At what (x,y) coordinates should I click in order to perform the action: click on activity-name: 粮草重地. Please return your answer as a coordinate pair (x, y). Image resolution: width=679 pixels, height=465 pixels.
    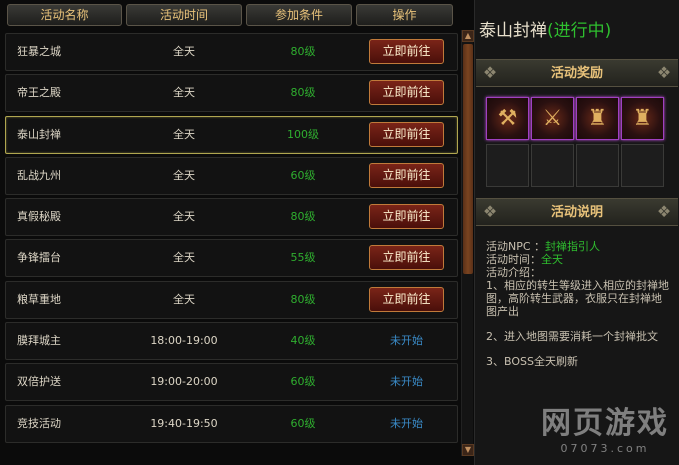
    Looking at the image, I should click on (39, 299).